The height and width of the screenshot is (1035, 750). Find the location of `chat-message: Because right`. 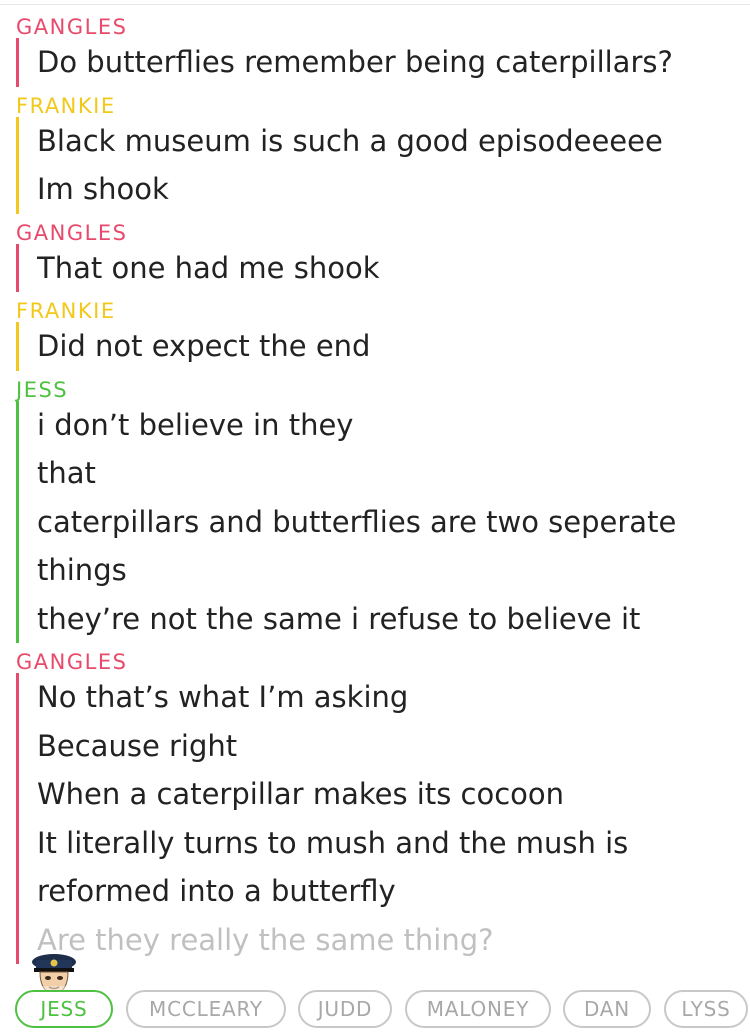

chat-message: Because right is located at coordinates (393, 746).